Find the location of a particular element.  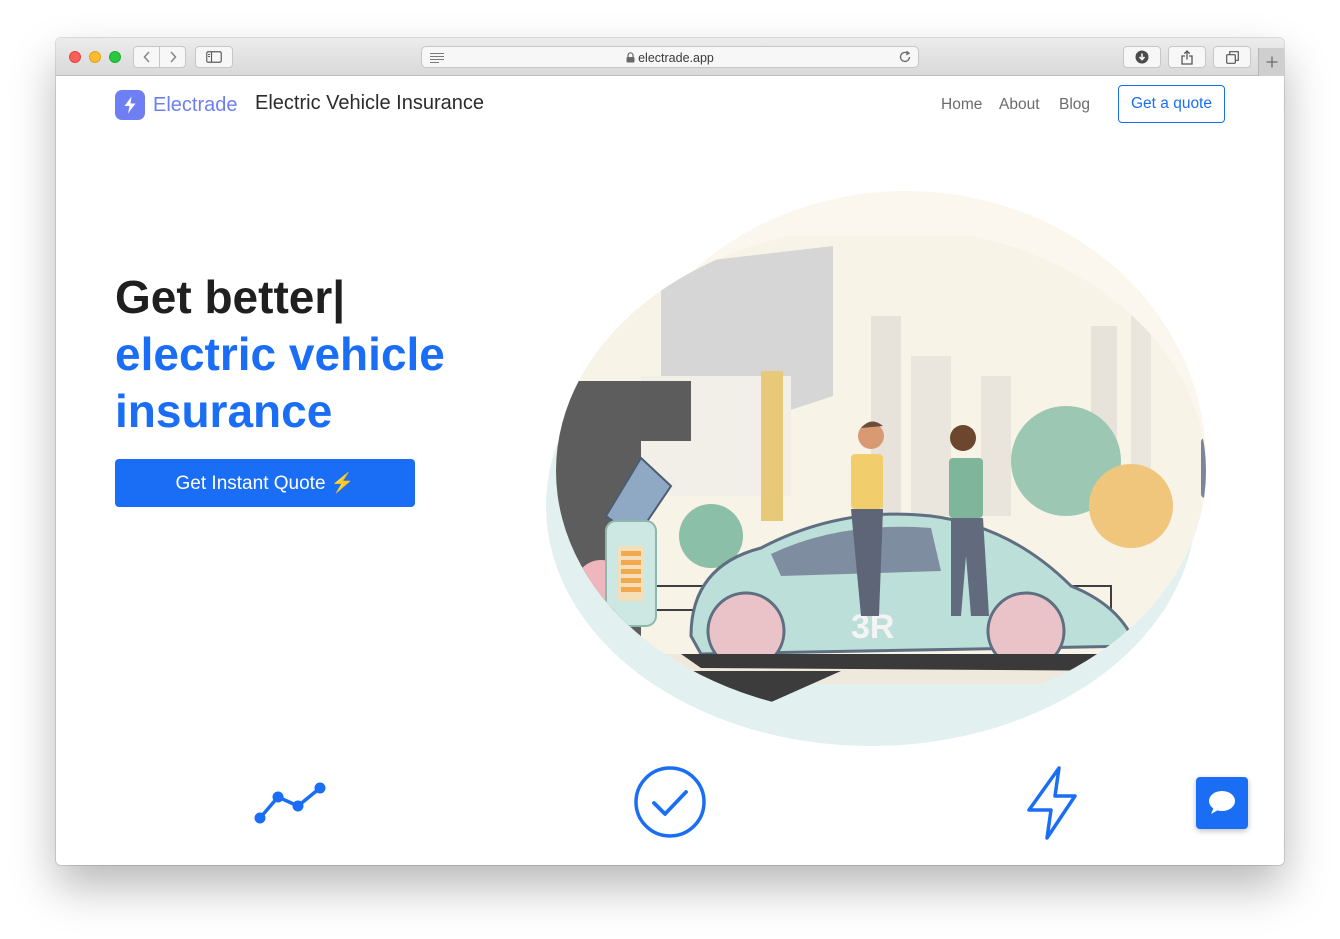

address-bar: electrade.app is located at coordinates (670, 57).